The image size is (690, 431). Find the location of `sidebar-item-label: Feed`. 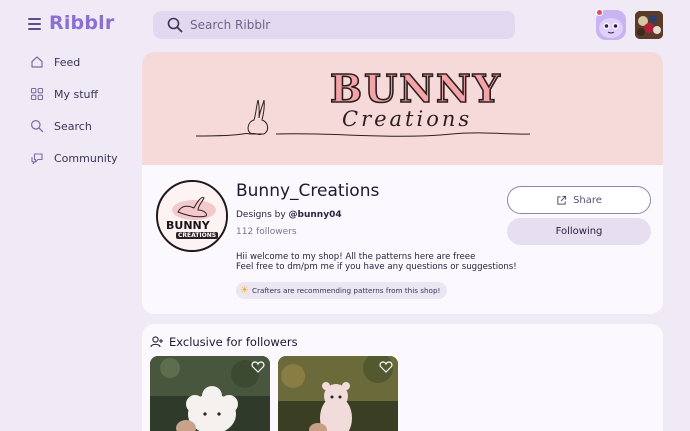

sidebar-item-label: Feed is located at coordinates (67, 62).